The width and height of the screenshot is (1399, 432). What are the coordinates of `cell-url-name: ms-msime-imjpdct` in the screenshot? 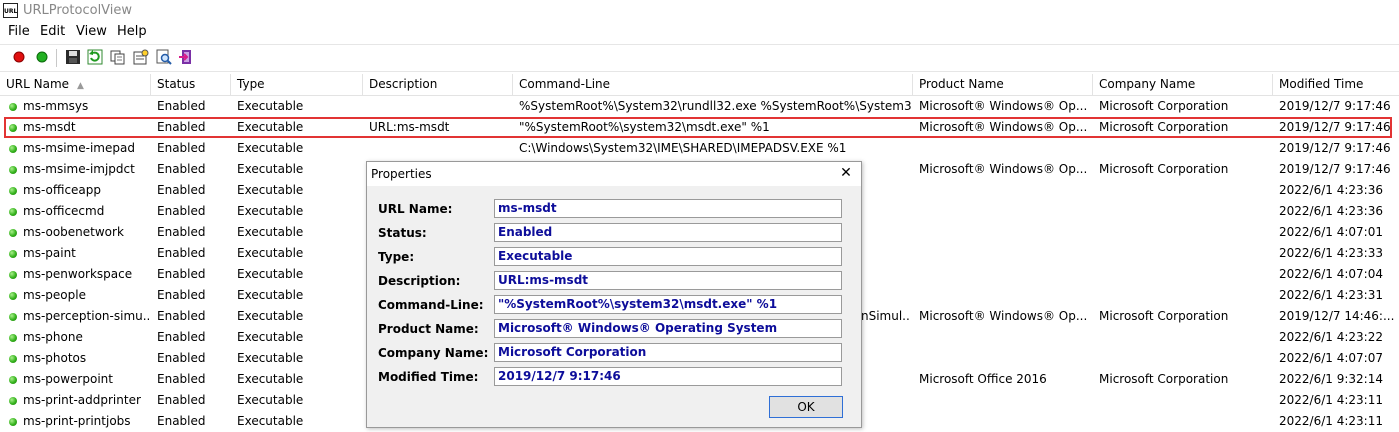 It's located at (79, 169).